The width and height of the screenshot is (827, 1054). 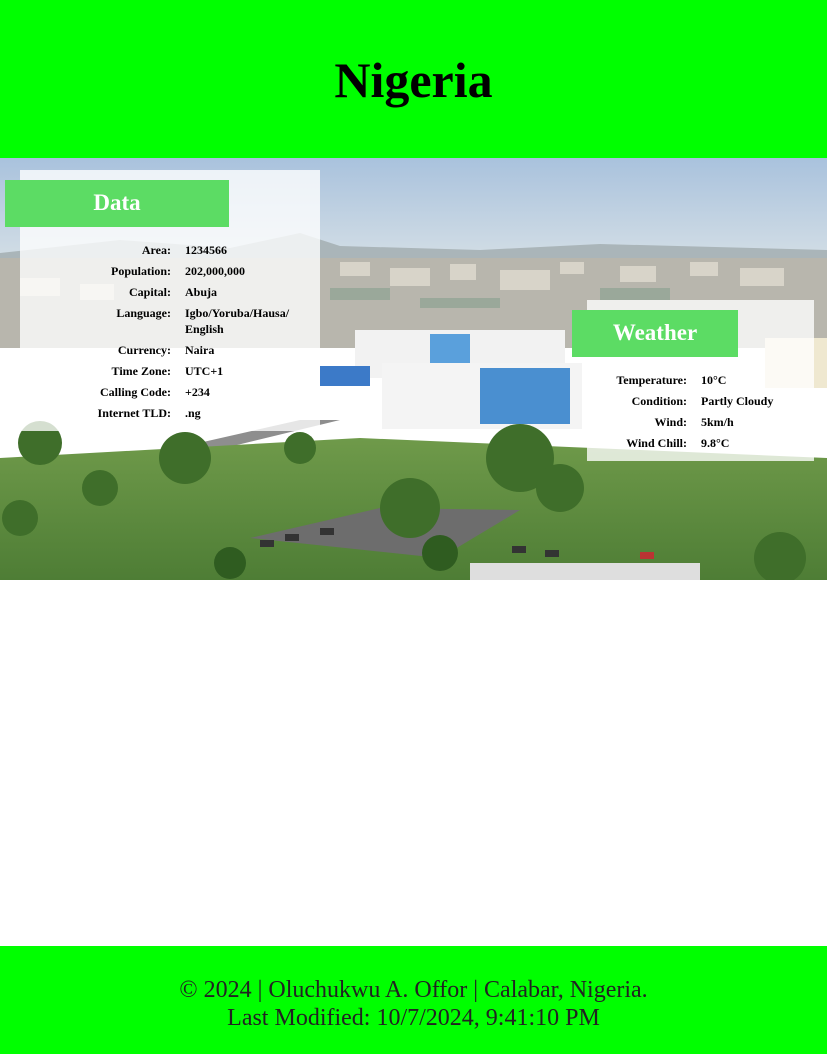 What do you see at coordinates (170, 321) in the screenshot?
I see `data-row-language: Language: Igbo/Yoruba/Hausa/ English` at bounding box center [170, 321].